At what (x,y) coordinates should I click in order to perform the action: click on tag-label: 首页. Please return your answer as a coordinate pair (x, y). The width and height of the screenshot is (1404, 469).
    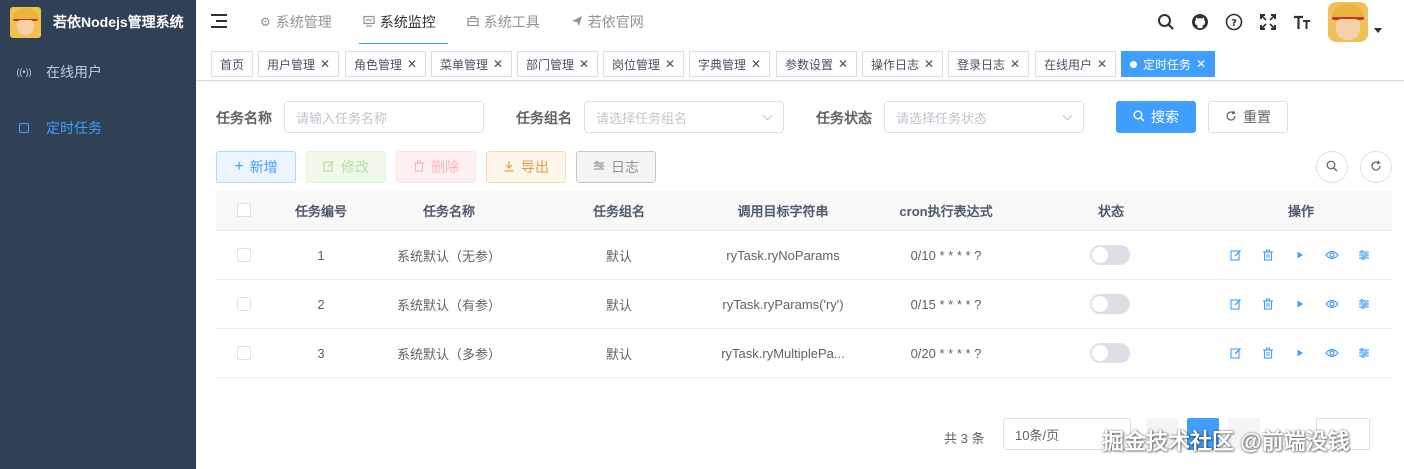
    Looking at the image, I should click on (232, 64).